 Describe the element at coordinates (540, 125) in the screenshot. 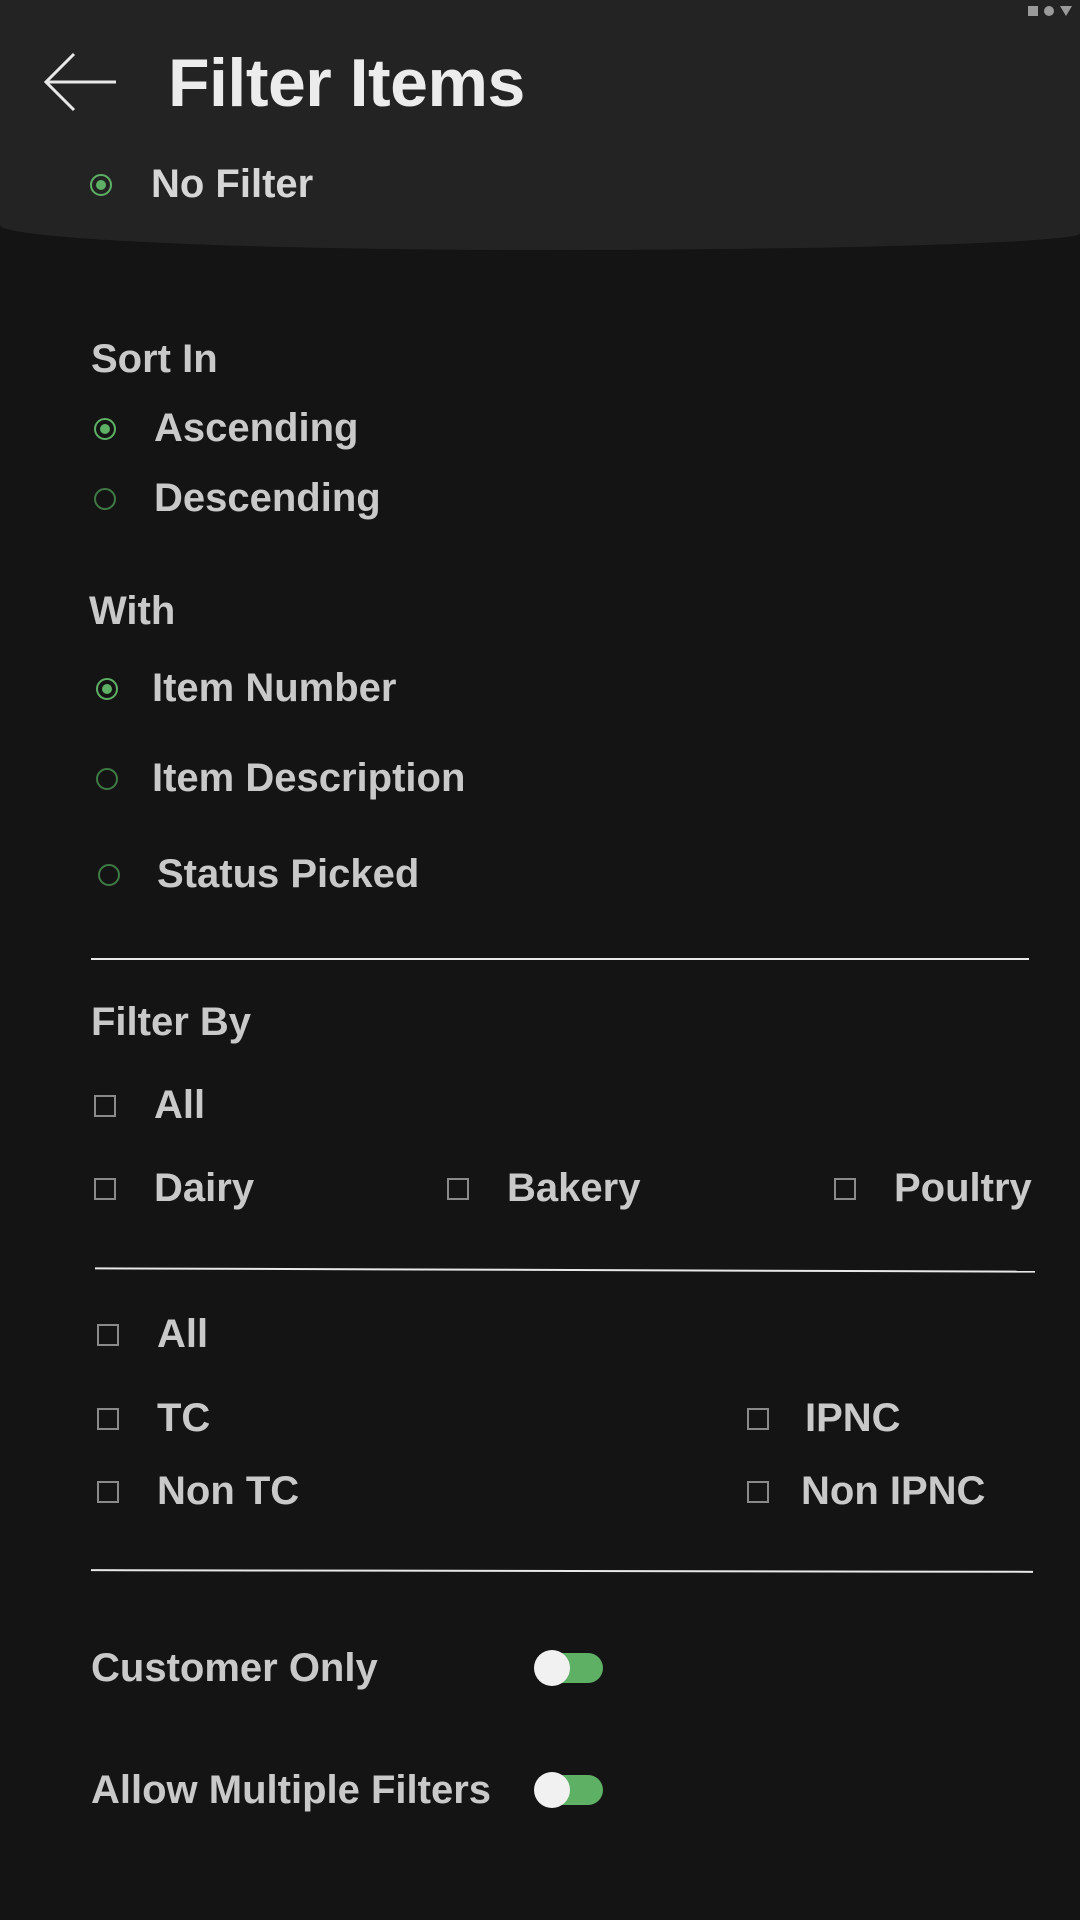

I see `app-header: Filter Items No Filter` at that location.